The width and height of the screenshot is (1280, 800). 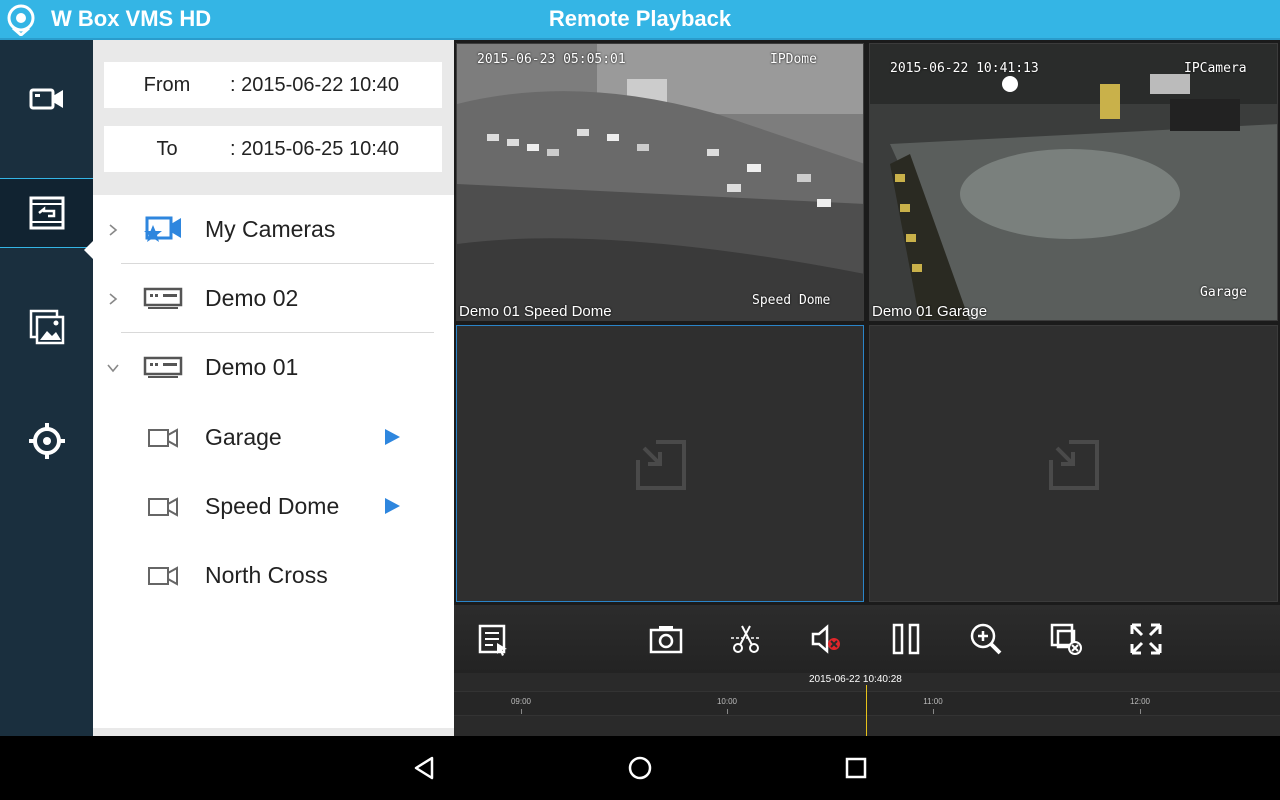 What do you see at coordinates (727, 701) in the screenshot?
I see `timeline-tick: 10:00` at bounding box center [727, 701].